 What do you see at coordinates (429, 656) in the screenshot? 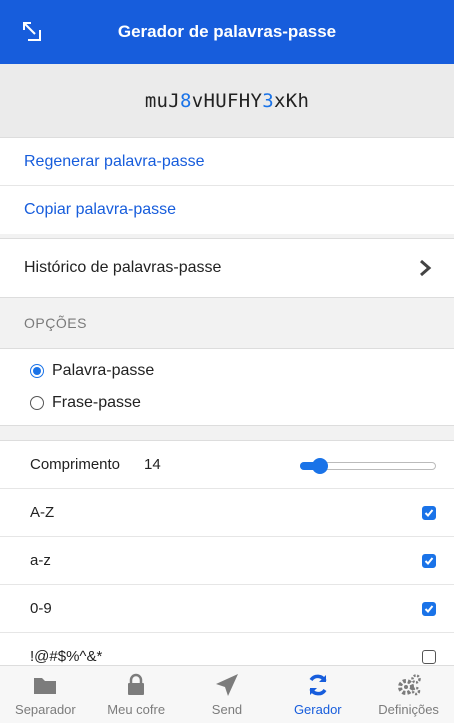
I see `special-checkbox` at bounding box center [429, 656].